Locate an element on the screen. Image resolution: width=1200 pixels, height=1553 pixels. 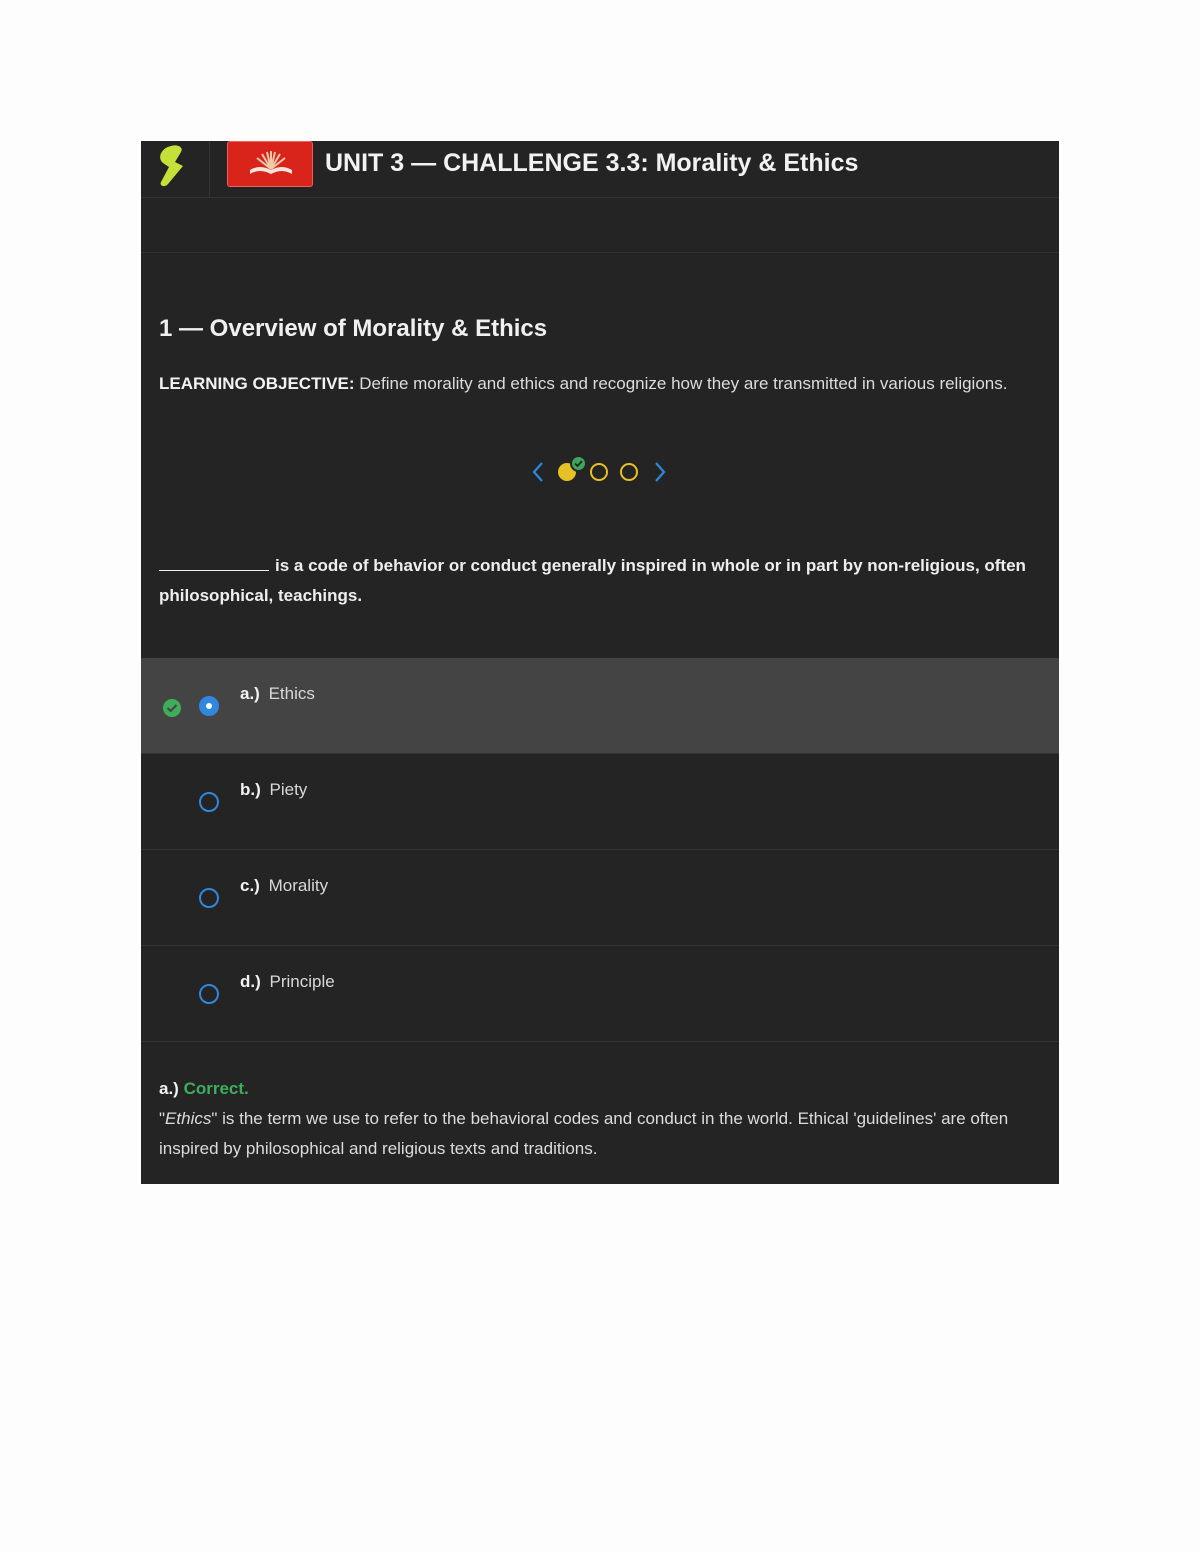
lightning-logo-icon is located at coordinates (171, 166).